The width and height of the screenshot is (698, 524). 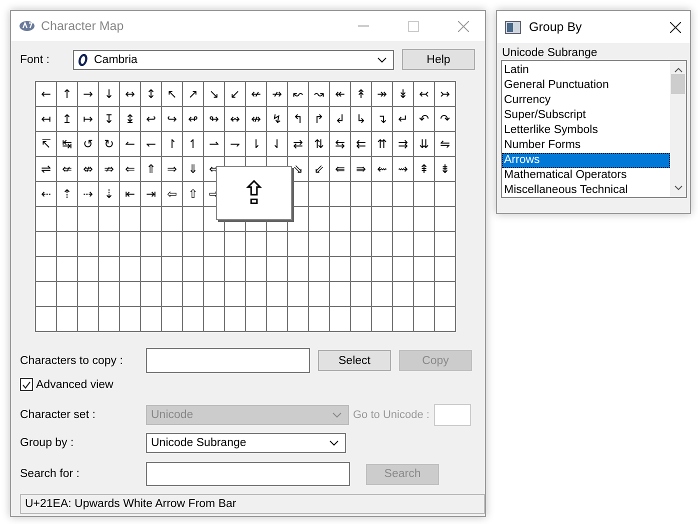 I want to click on character-cell: ⇌, so click(x=46, y=169).